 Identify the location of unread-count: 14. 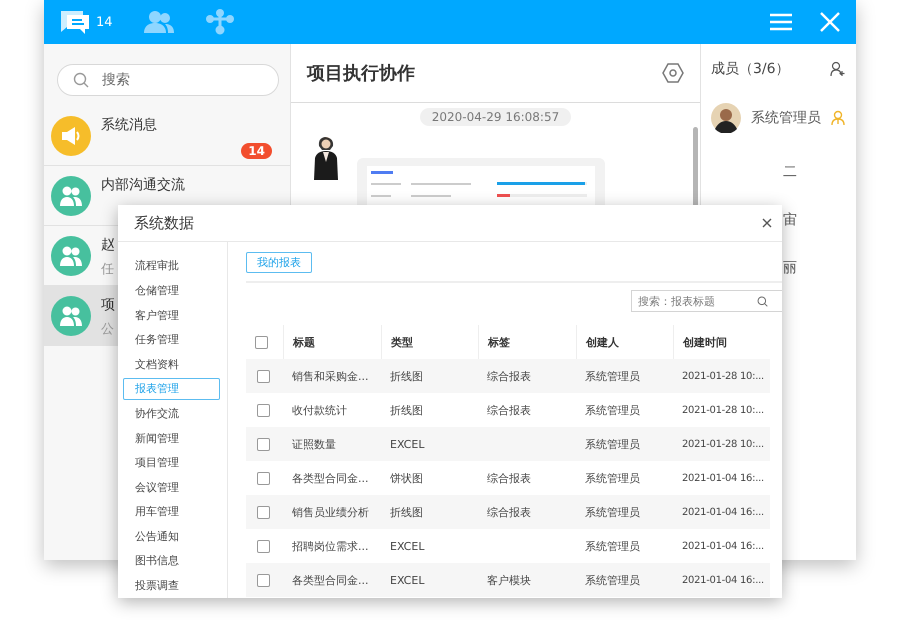
(104, 22).